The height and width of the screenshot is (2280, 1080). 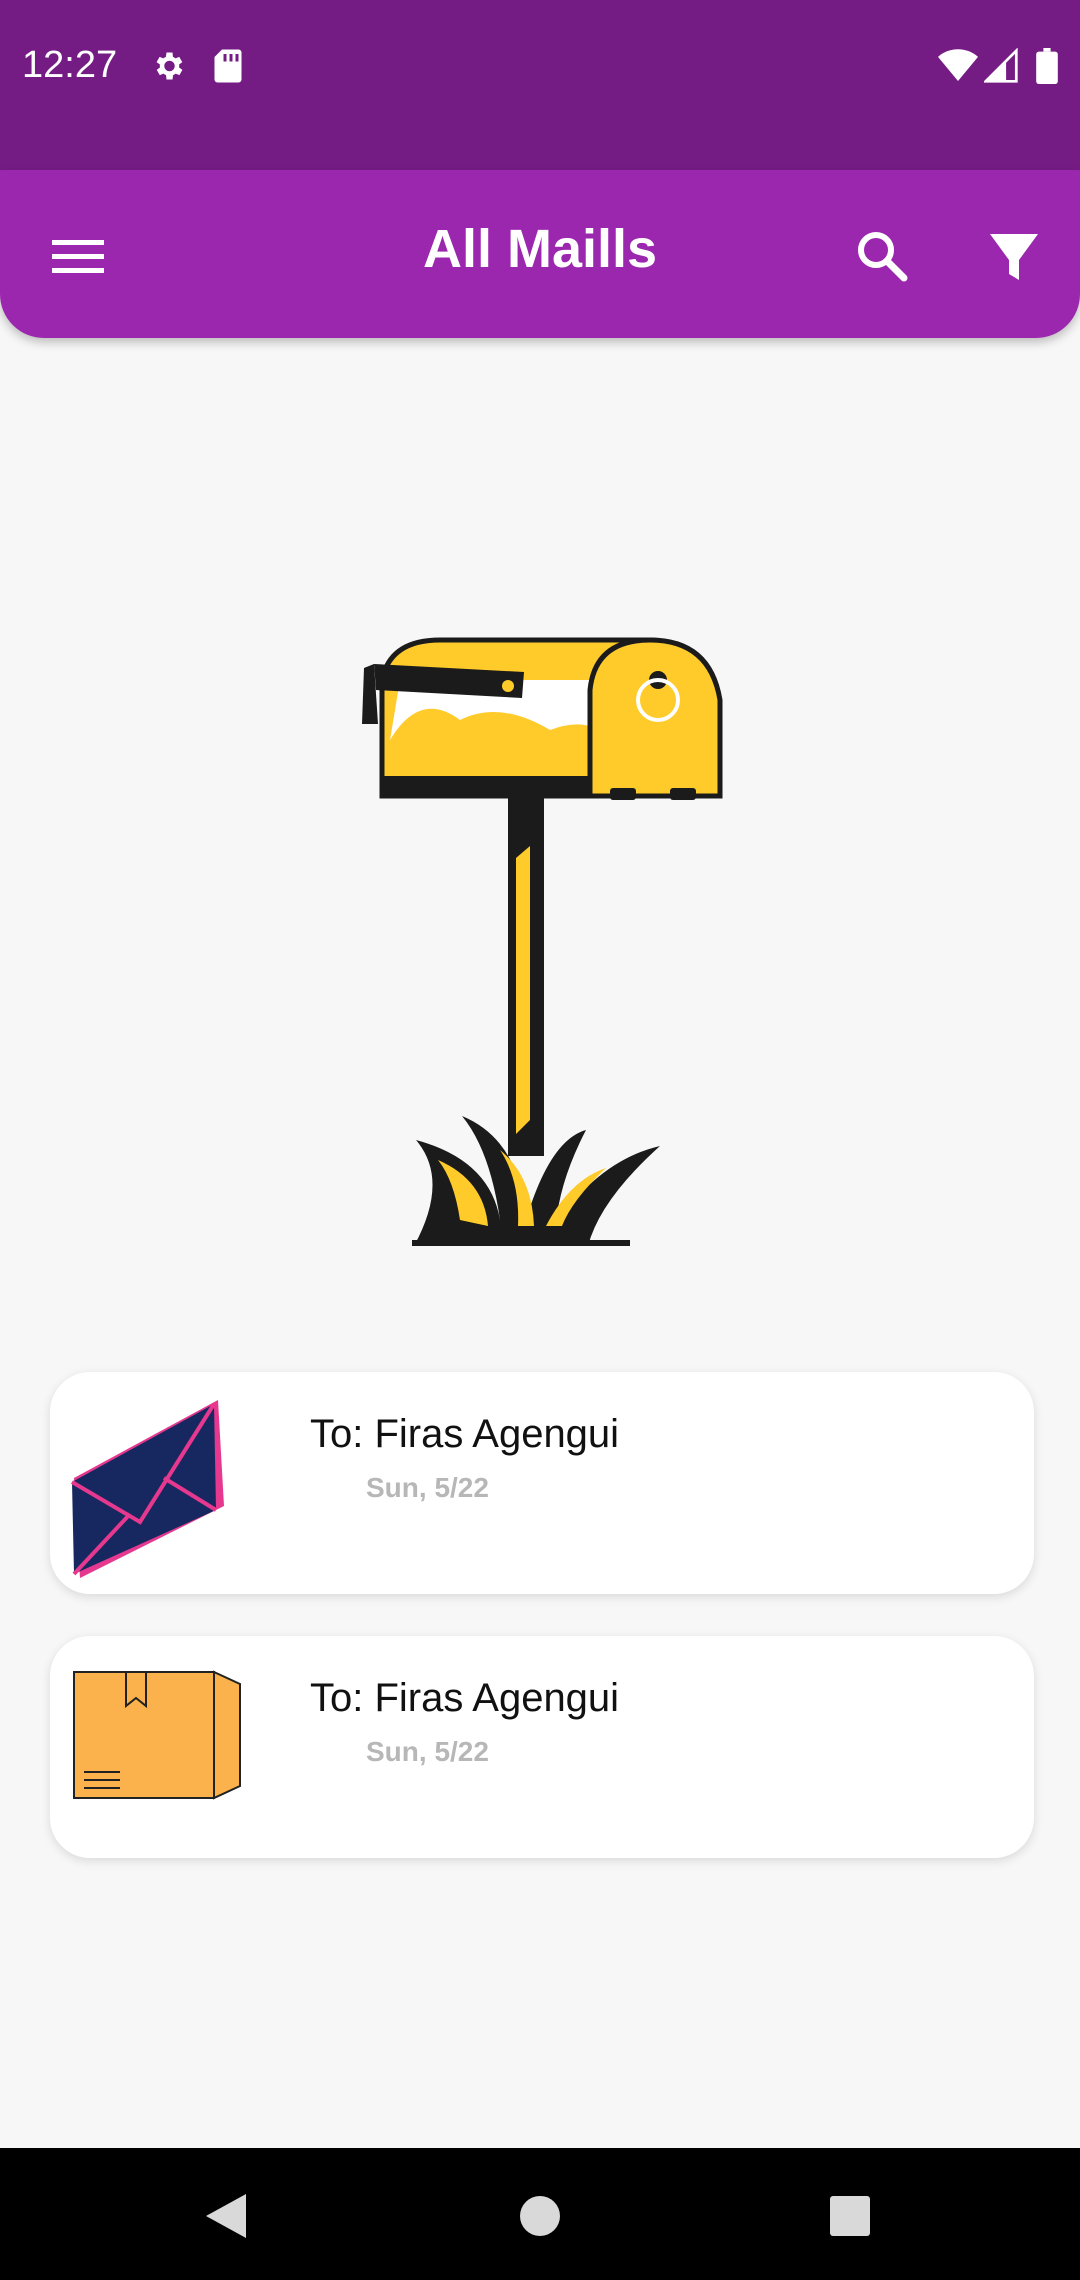 I want to click on status-time: 12:27, so click(x=70, y=65).